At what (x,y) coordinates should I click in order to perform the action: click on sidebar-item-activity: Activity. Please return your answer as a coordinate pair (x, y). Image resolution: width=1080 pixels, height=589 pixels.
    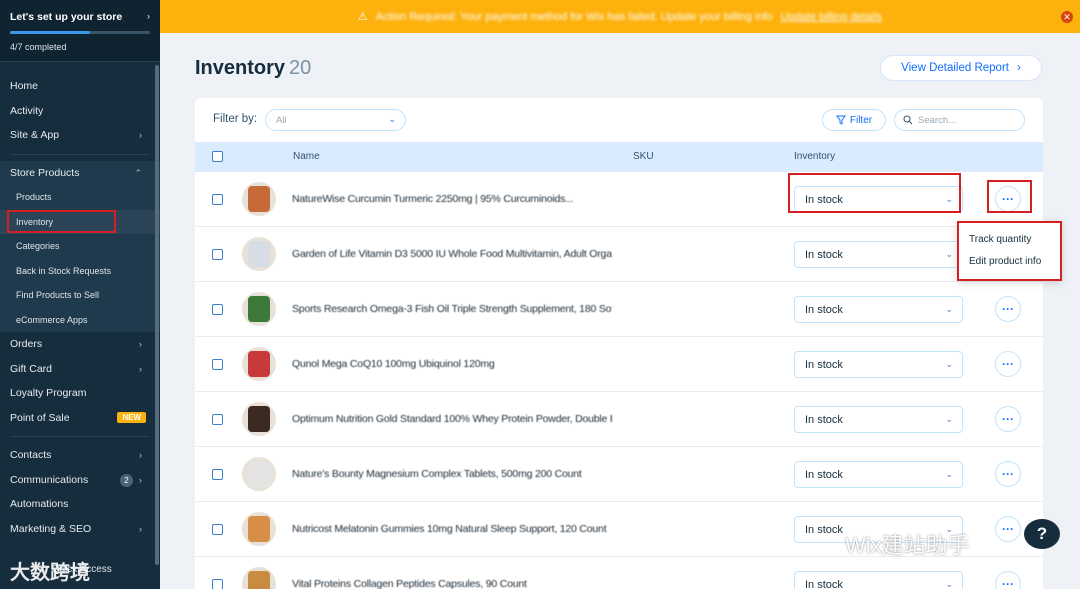
    Looking at the image, I should click on (80, 111).